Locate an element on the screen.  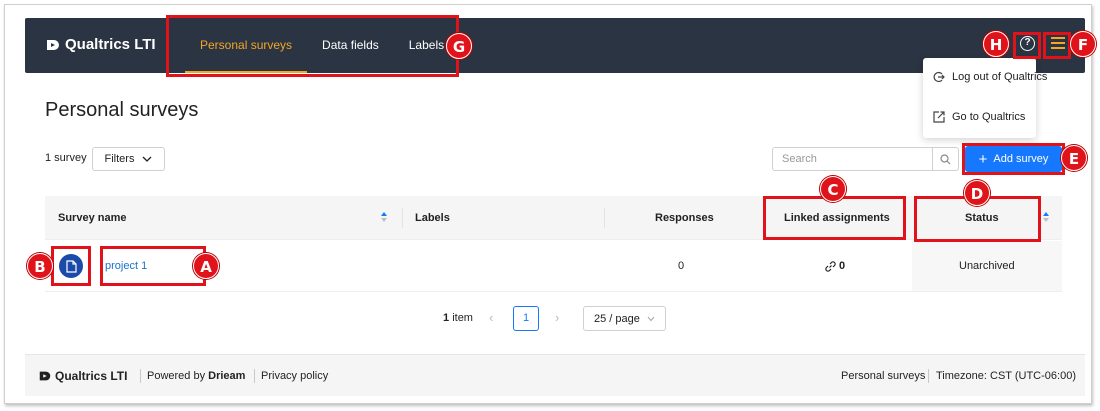
survey-count: 1 survey is located at coordinates (66, 158).